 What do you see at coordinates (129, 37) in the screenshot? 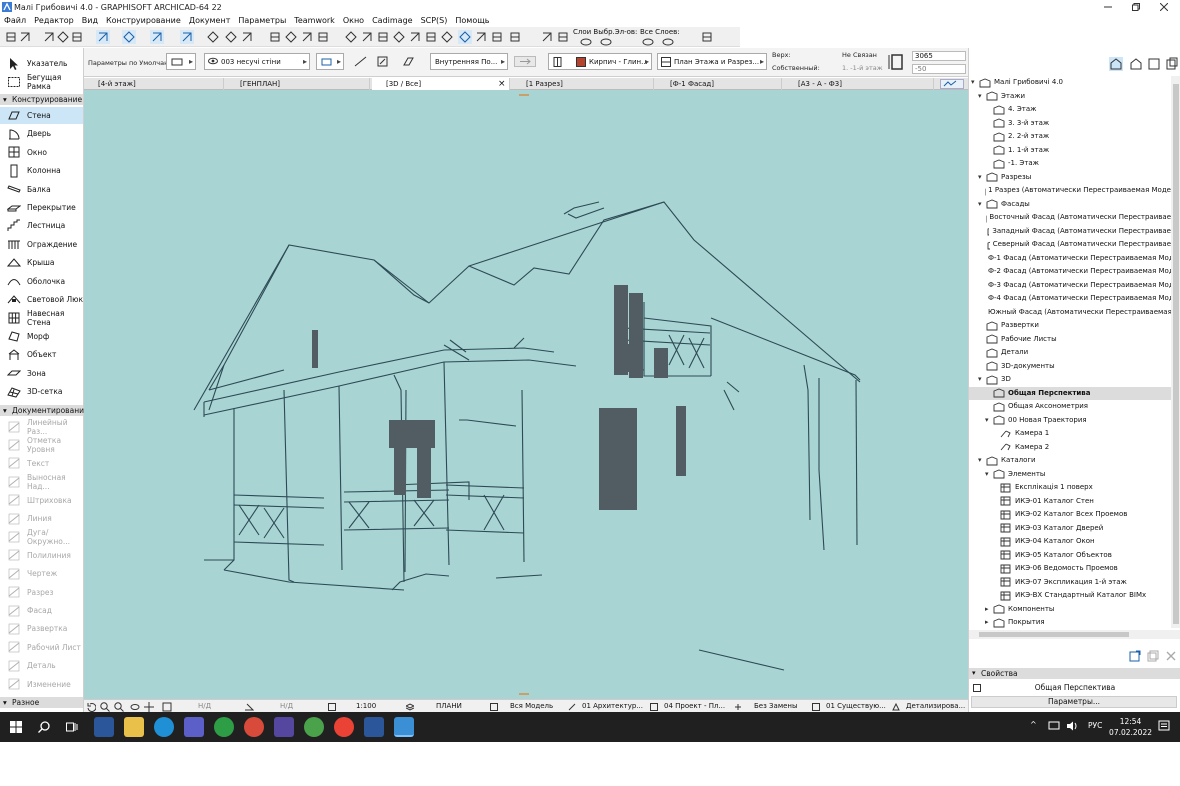
I see `guide-lines-icon` at bounding box center [129, 37].